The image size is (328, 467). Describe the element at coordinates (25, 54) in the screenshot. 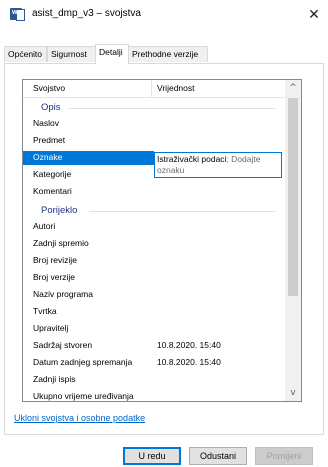

I see `tab-general: Općenito` at that location.